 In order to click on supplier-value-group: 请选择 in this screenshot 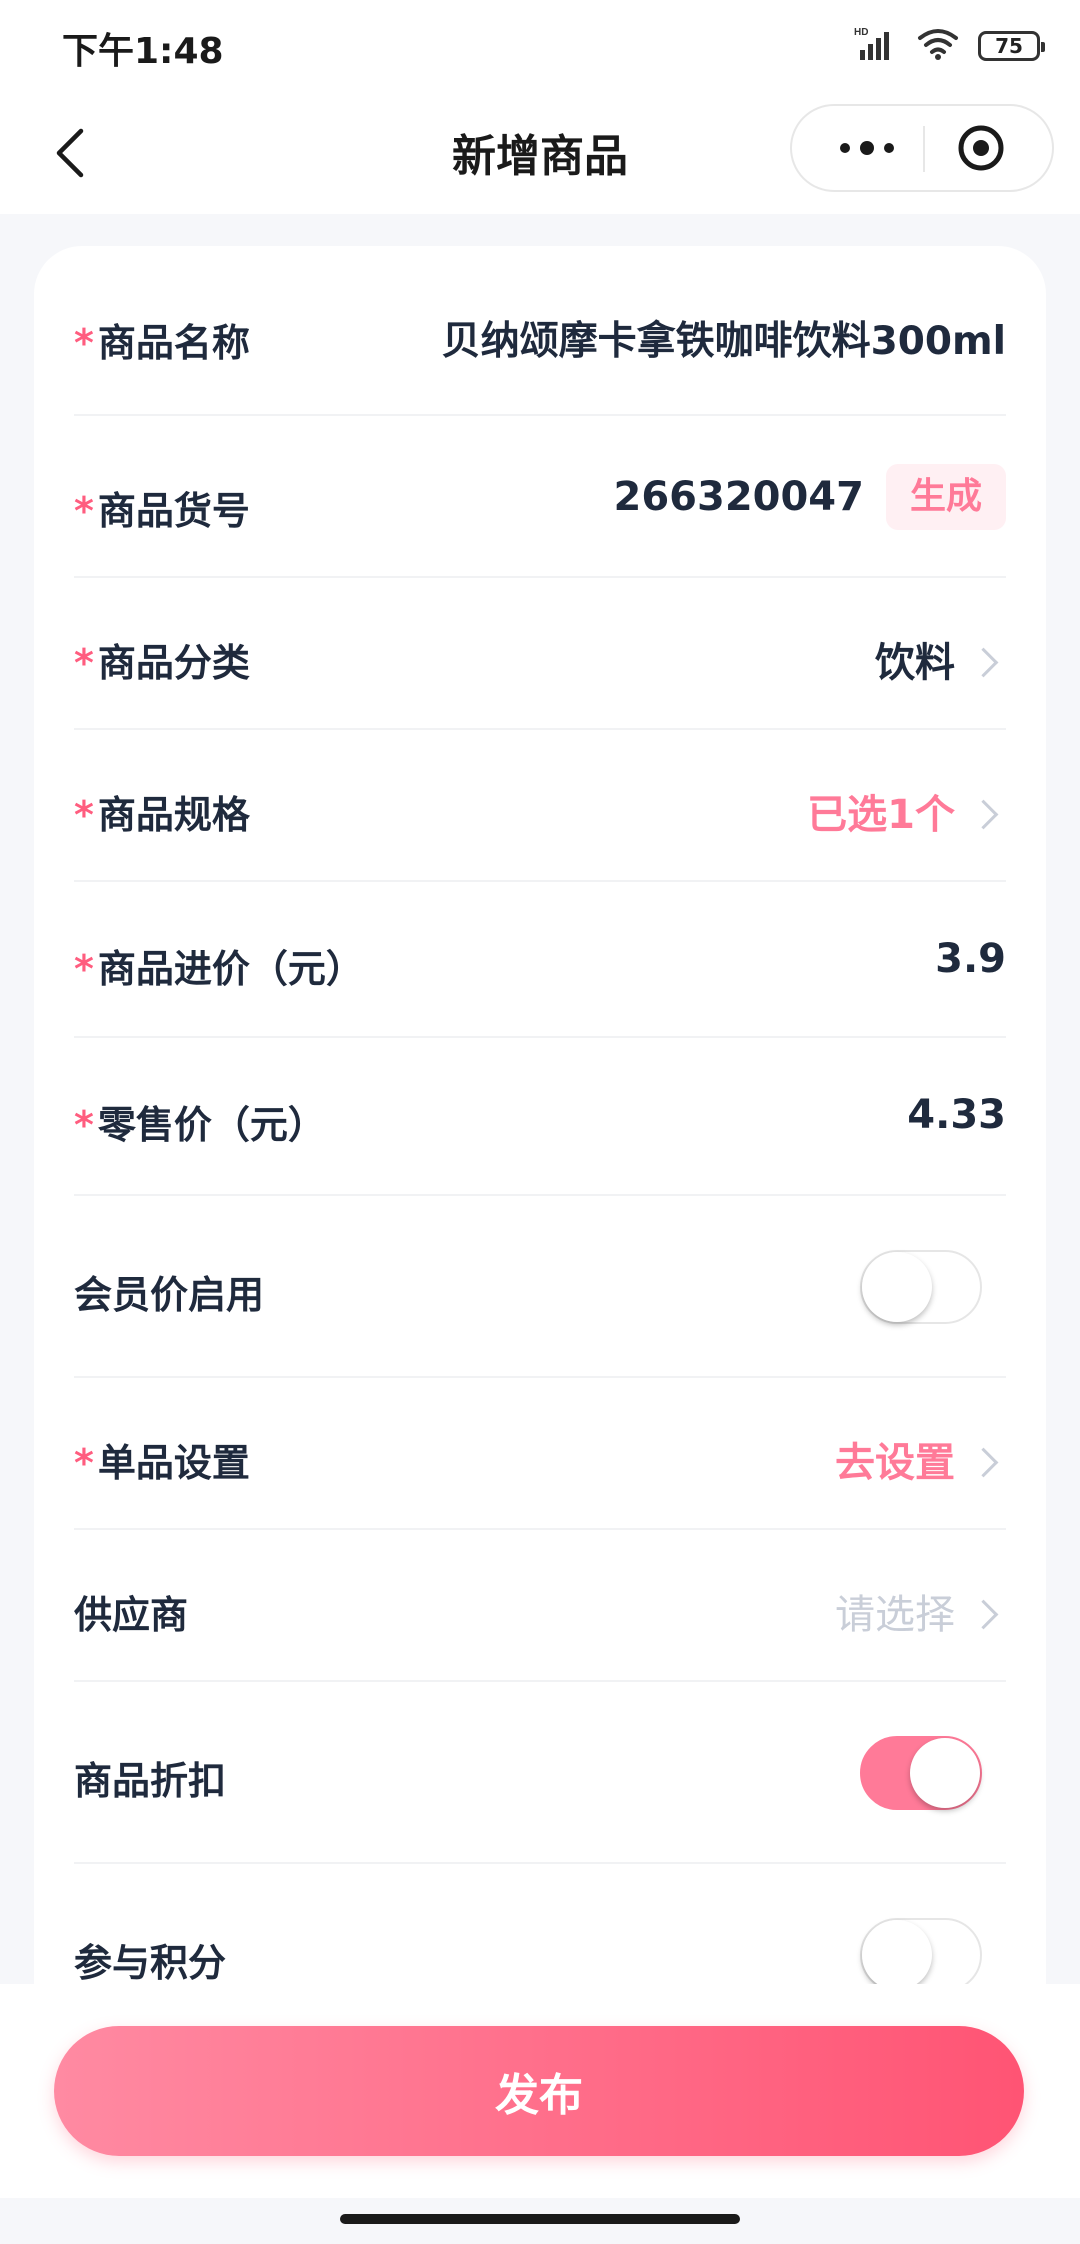, I will do `click(917, 1611)`.